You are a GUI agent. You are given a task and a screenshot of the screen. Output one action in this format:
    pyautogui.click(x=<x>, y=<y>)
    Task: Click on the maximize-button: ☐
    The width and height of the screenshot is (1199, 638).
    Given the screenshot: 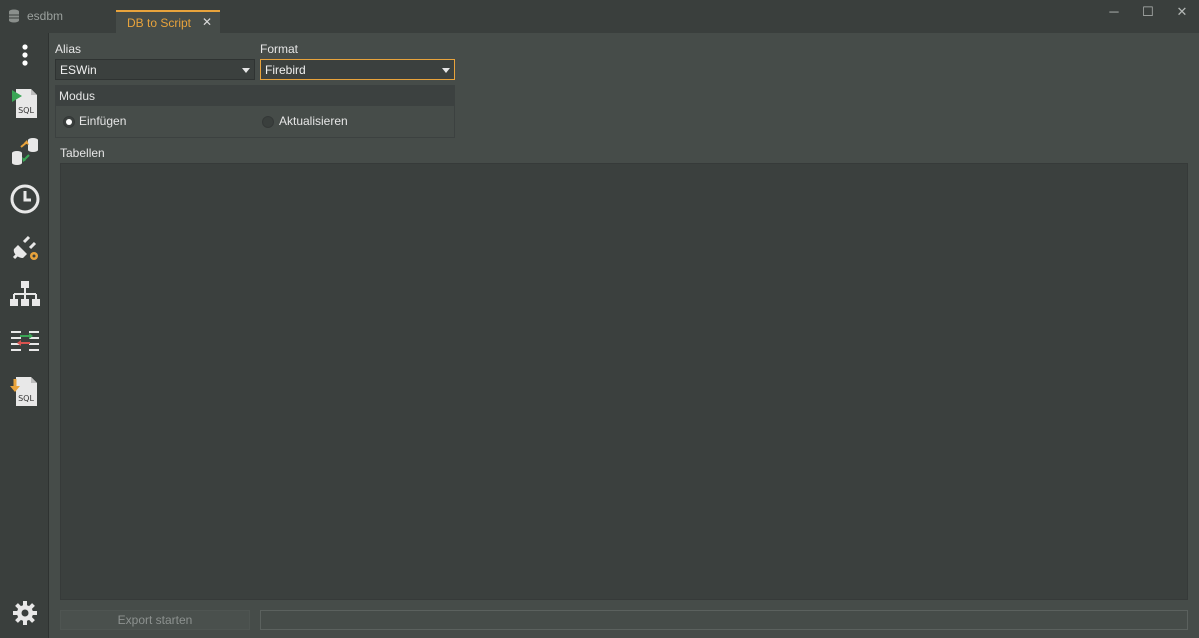 What is the action you would take?
    pyautogui.click(x=1148, y=13)
    